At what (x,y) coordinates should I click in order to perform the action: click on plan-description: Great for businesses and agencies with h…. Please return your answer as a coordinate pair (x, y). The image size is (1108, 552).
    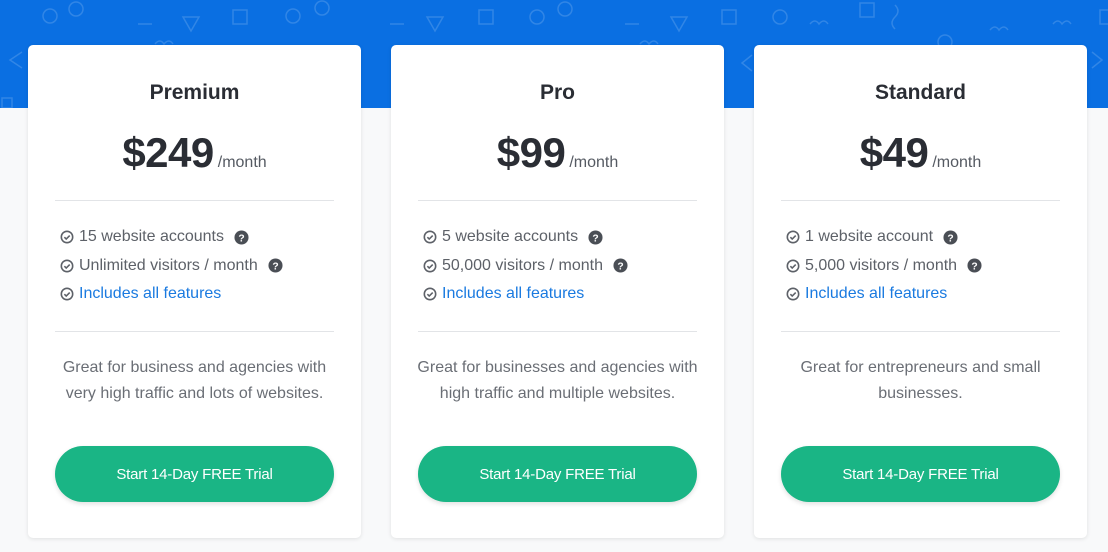
    Looking at the image, I should click on (557, 380).